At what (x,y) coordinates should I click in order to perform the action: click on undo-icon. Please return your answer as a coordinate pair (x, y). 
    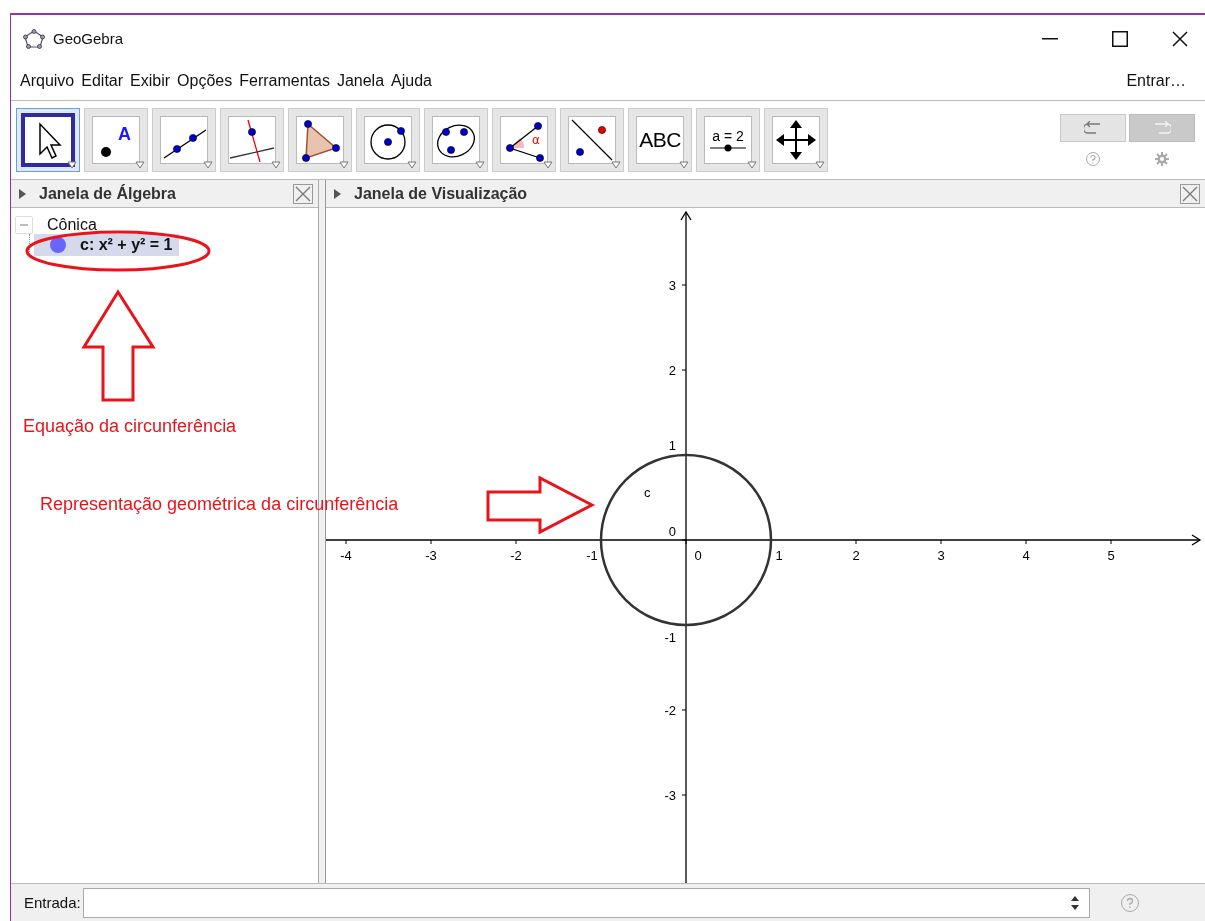
    Looking at the image, I should click on (1093, 127).